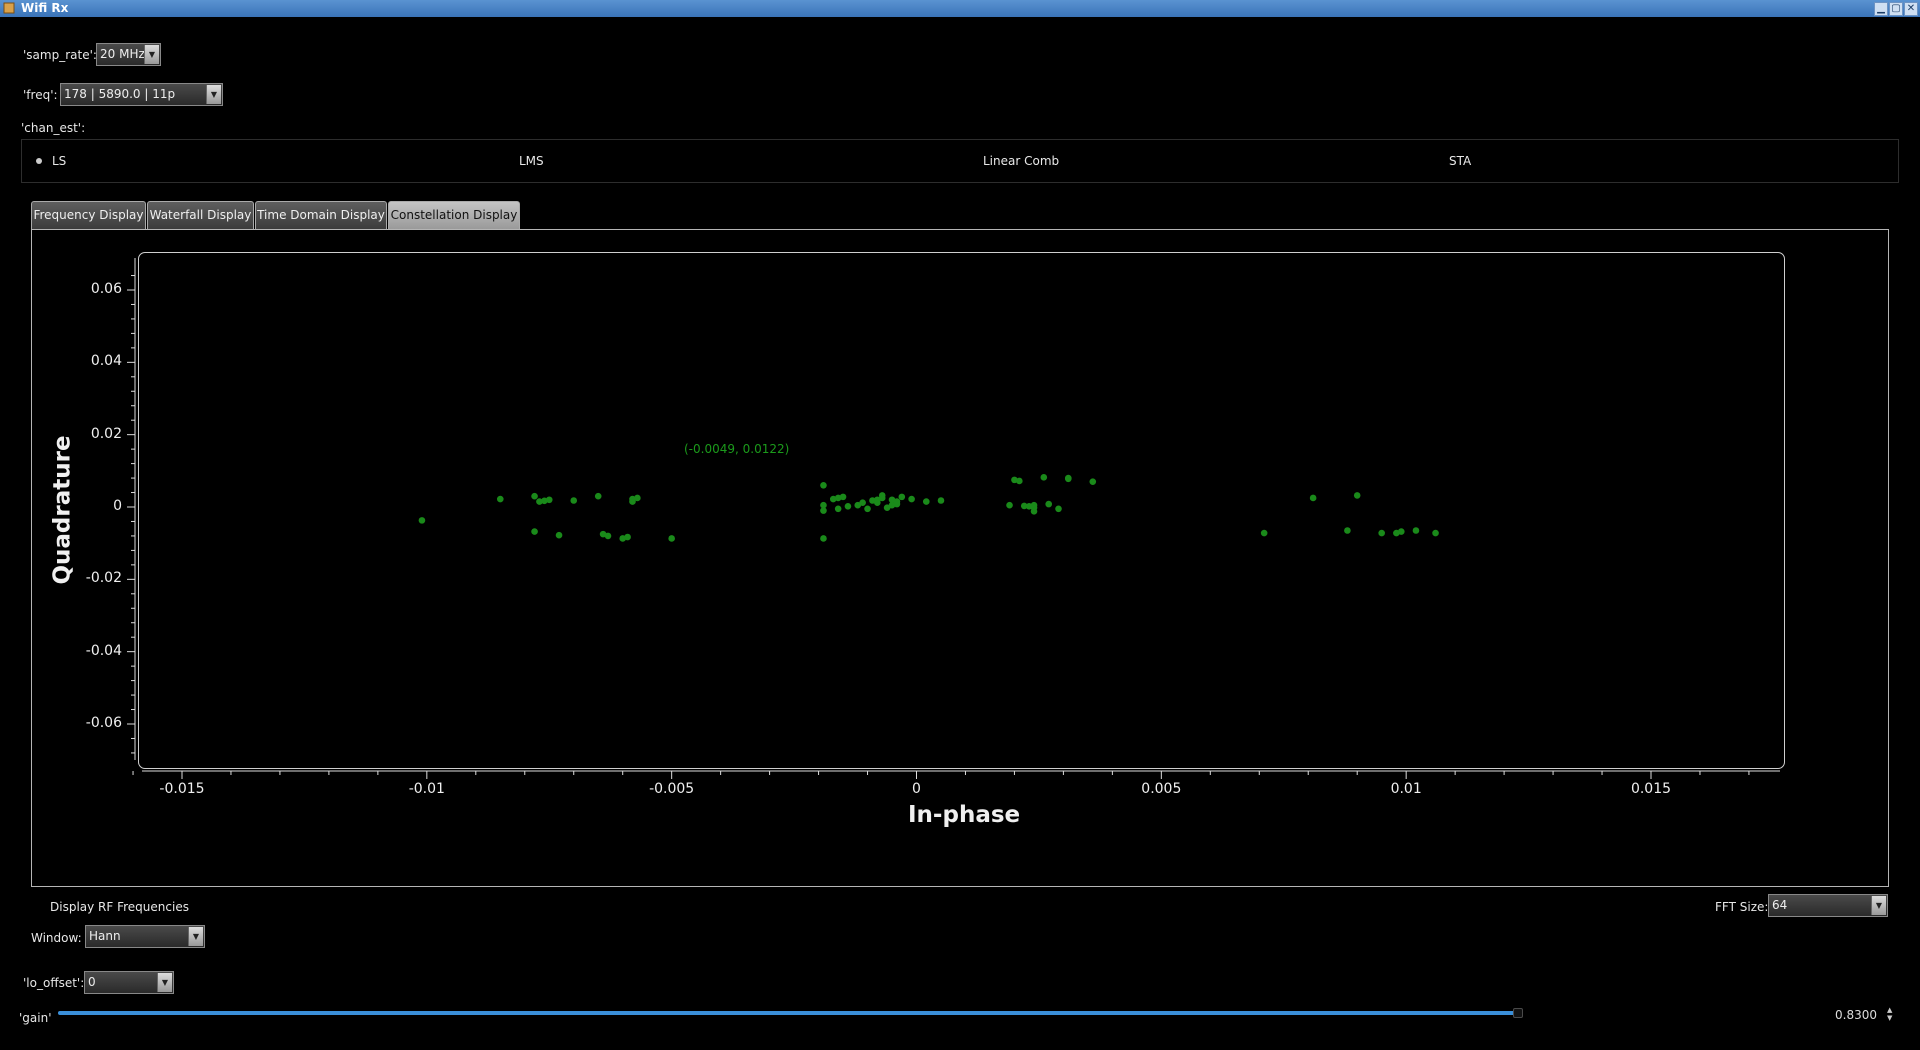 The height and width of the screenshot is (1050, 1920). I want to click on fft-size-select: 64 ▼, so click(1828, 905).